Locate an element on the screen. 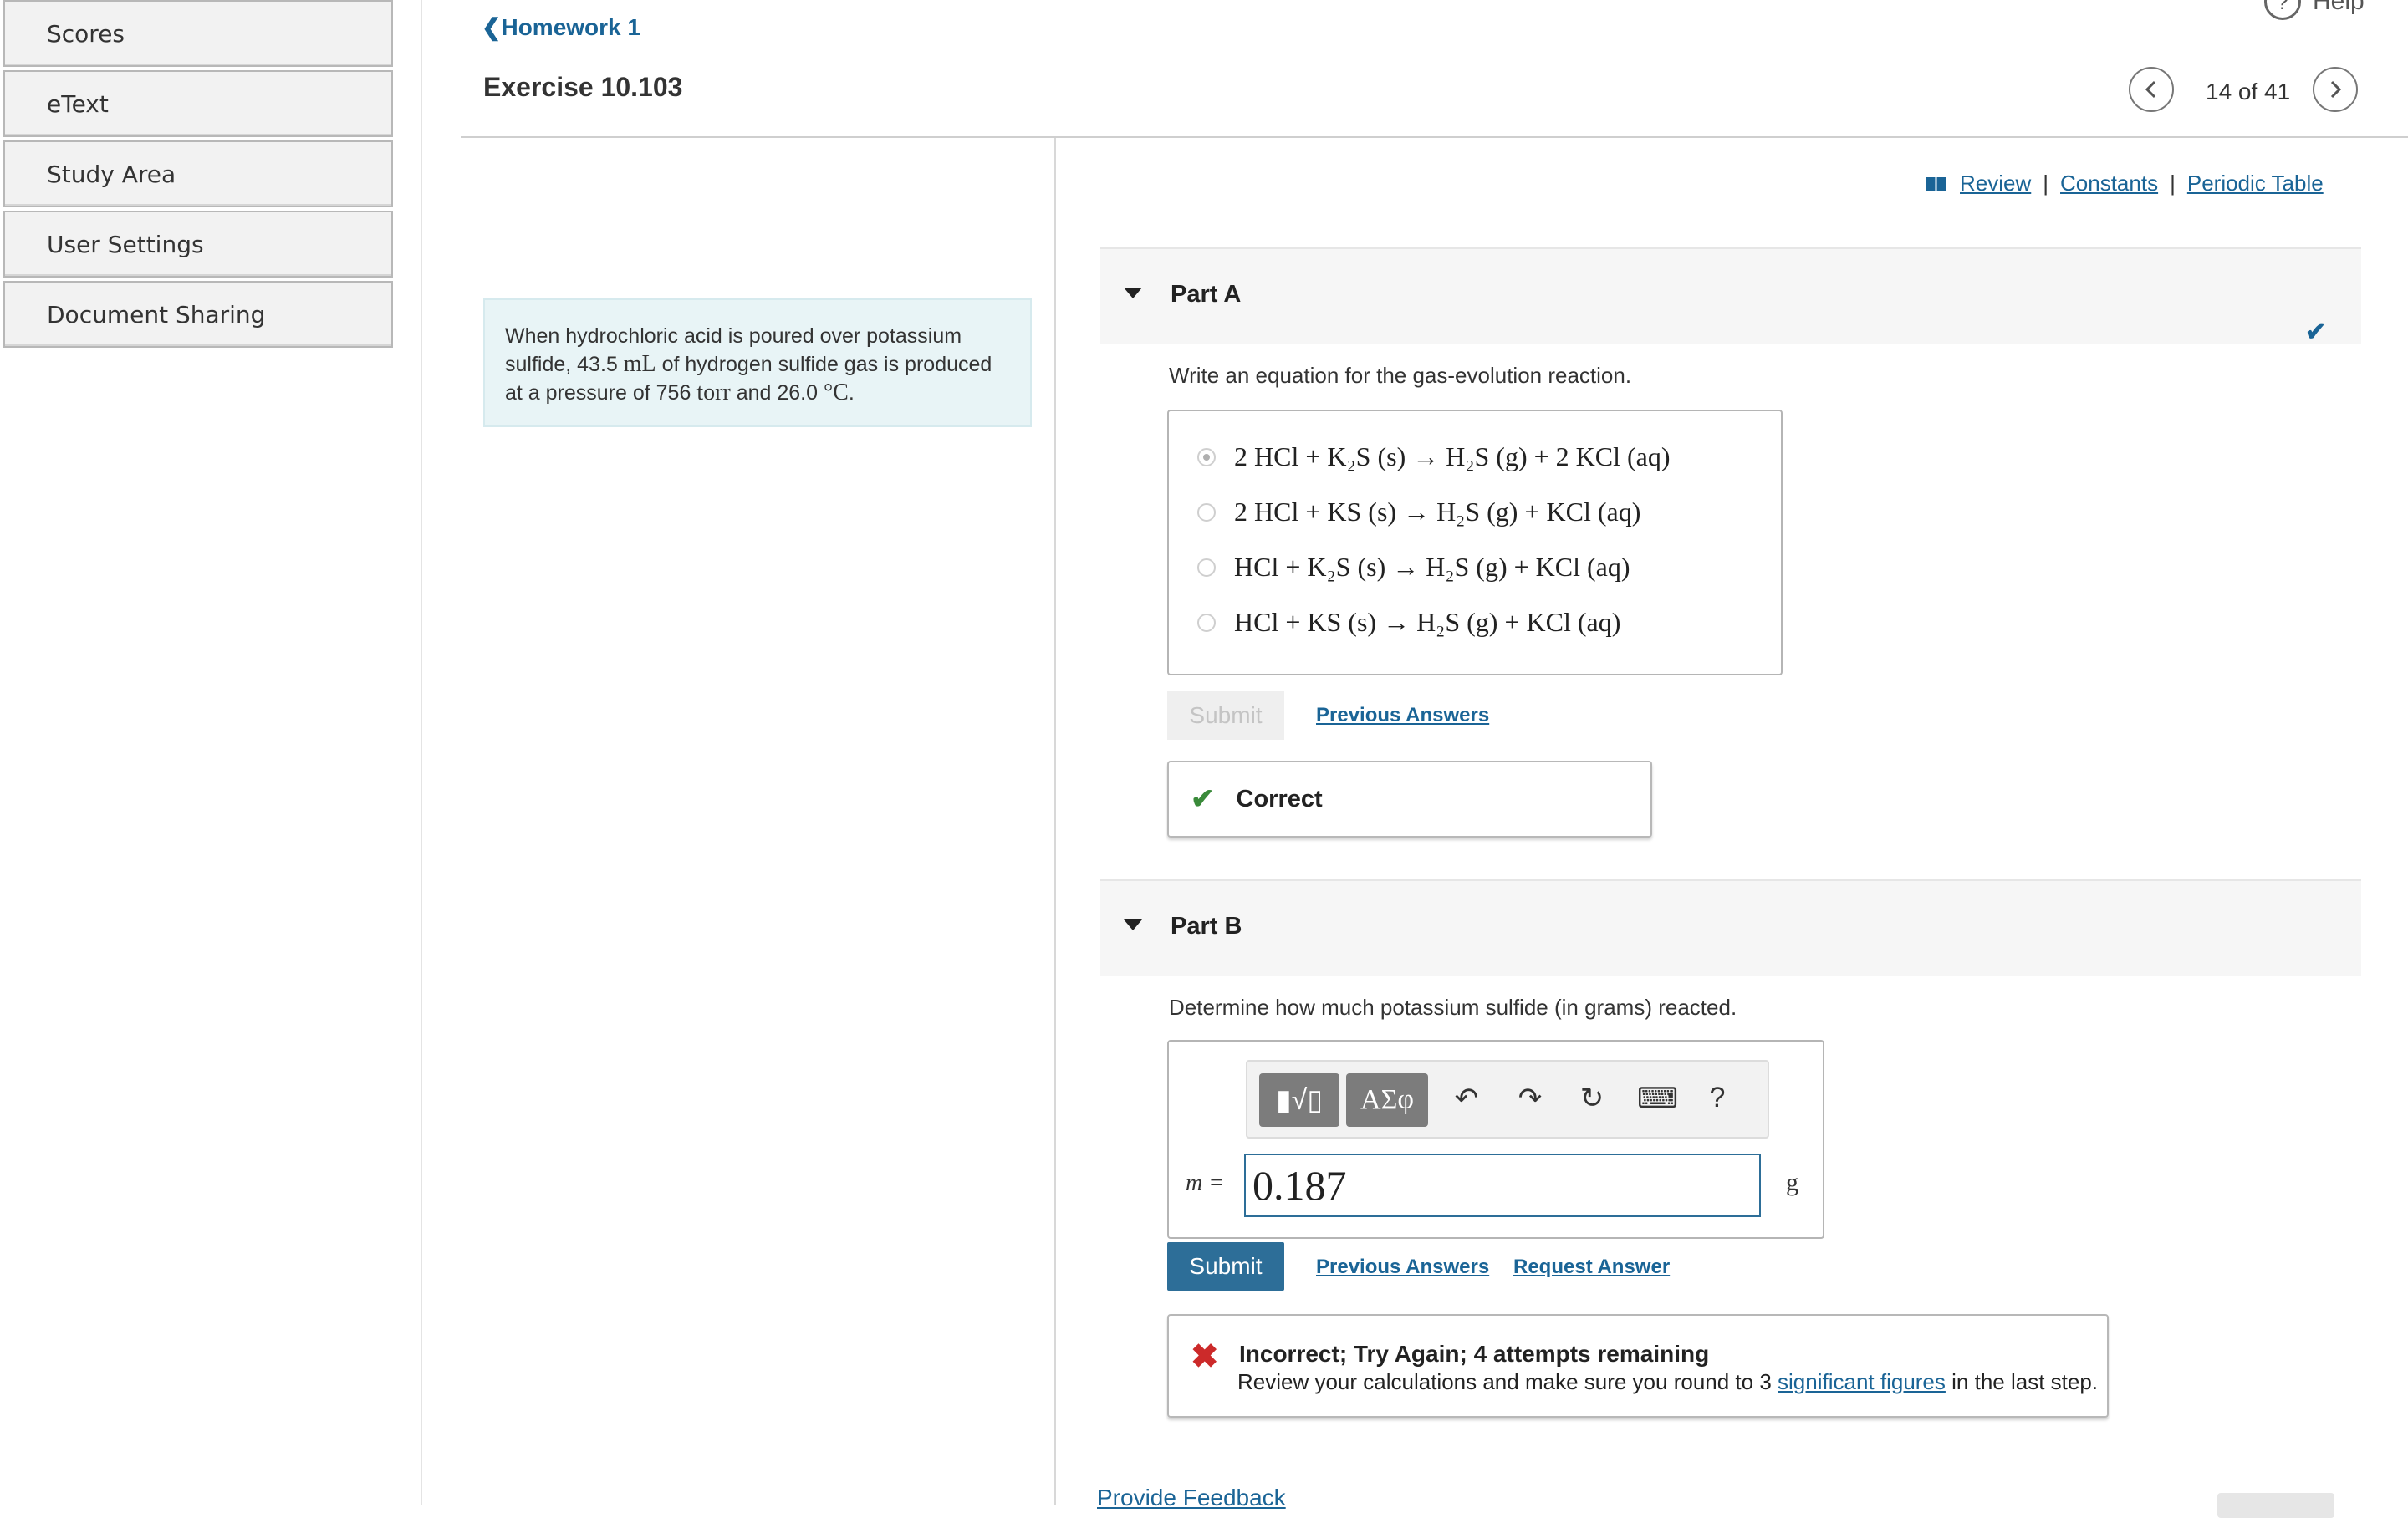 This screenshot has width=2408, height=1518. variable-text: m = is located at coordinates (1205, 1183).